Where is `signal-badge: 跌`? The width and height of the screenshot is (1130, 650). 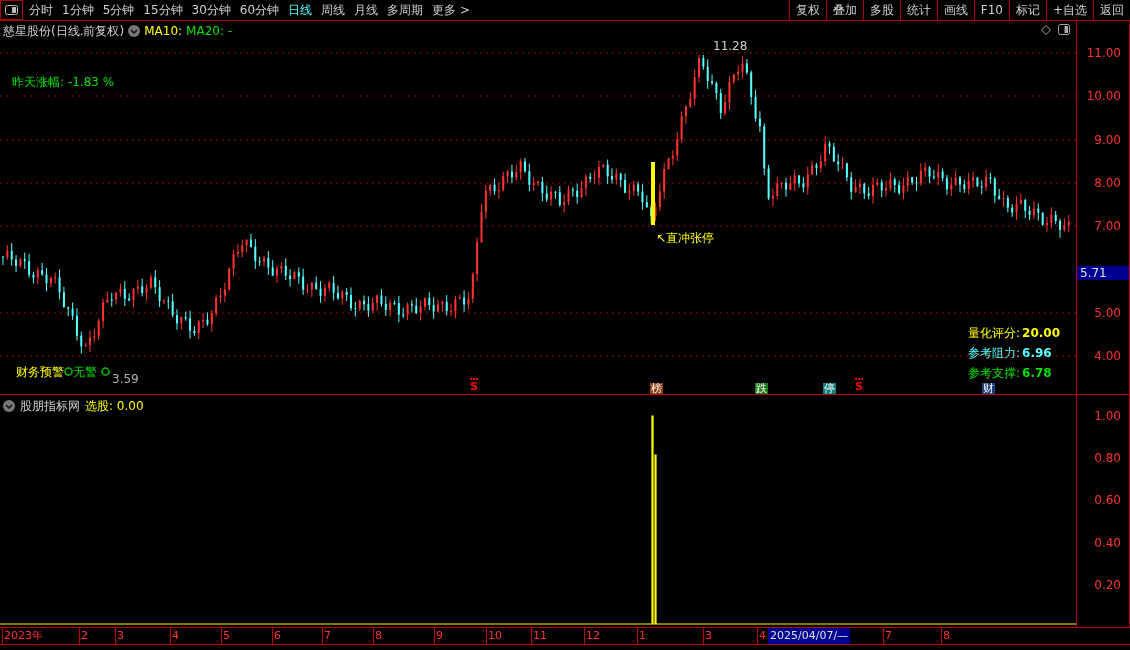 signal-badge: 跌 is located at coordinates (761, 388).